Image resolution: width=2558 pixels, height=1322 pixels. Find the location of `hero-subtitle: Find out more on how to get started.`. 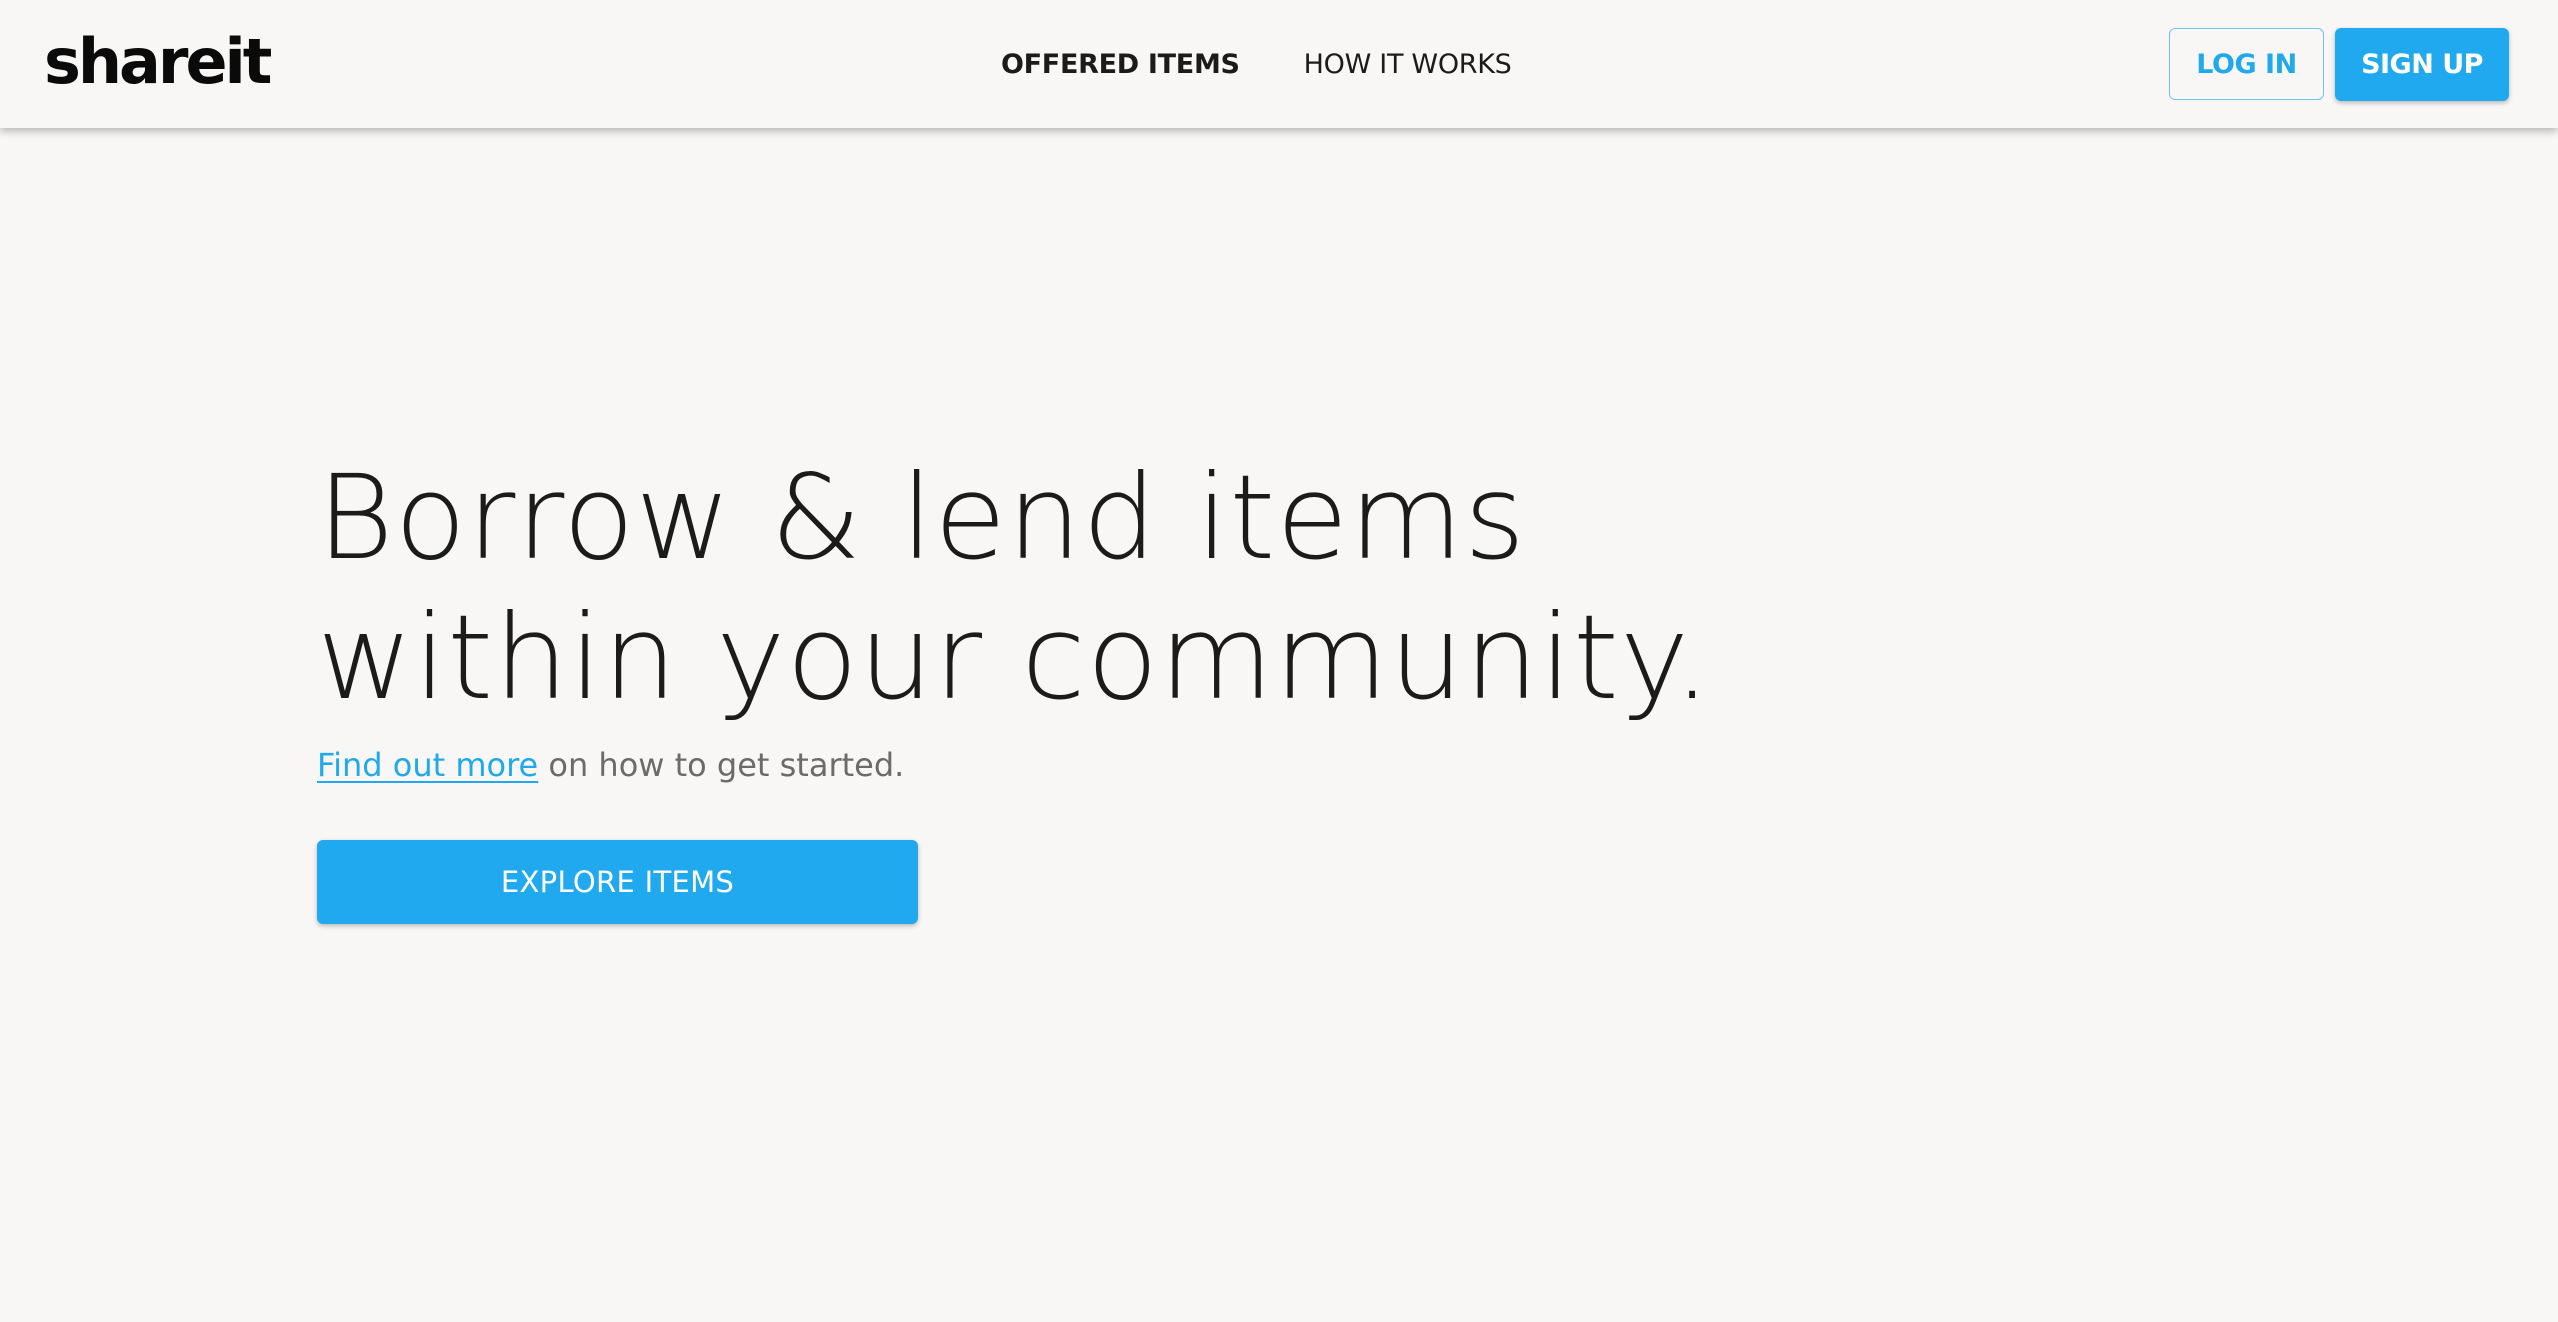

hero-subtitle: Find out more on how to get started. is located at coordinates (610, 765).